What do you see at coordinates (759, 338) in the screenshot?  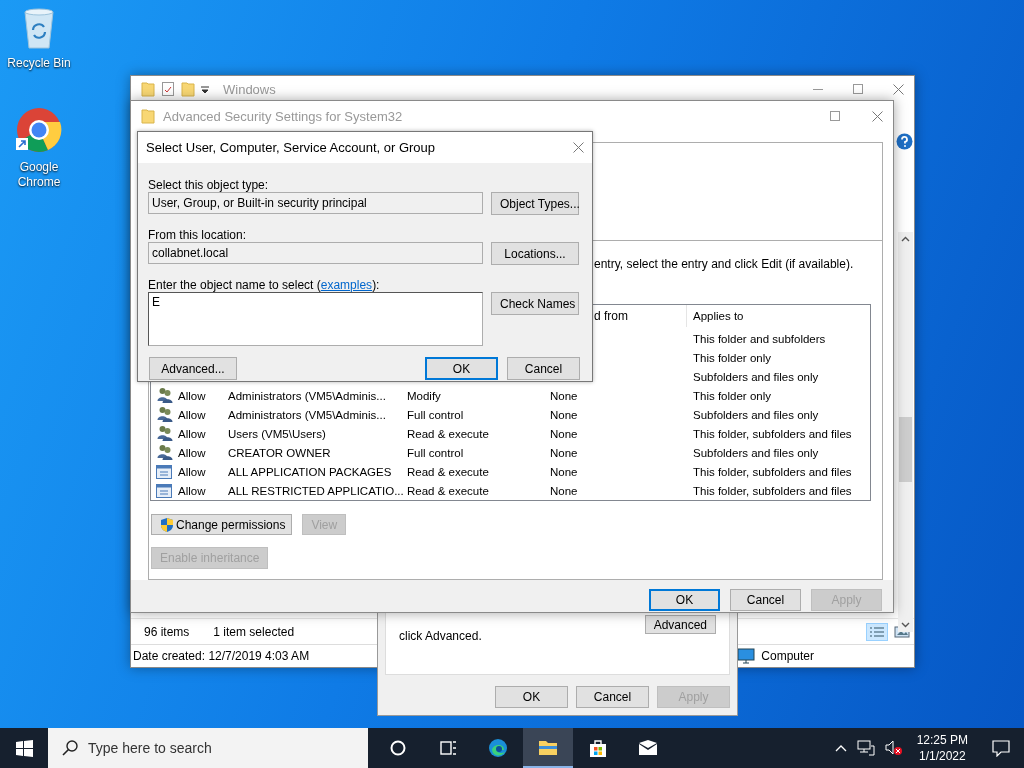 I see `table-cell: This folder and subfolders` at bounding box center [759, 338].